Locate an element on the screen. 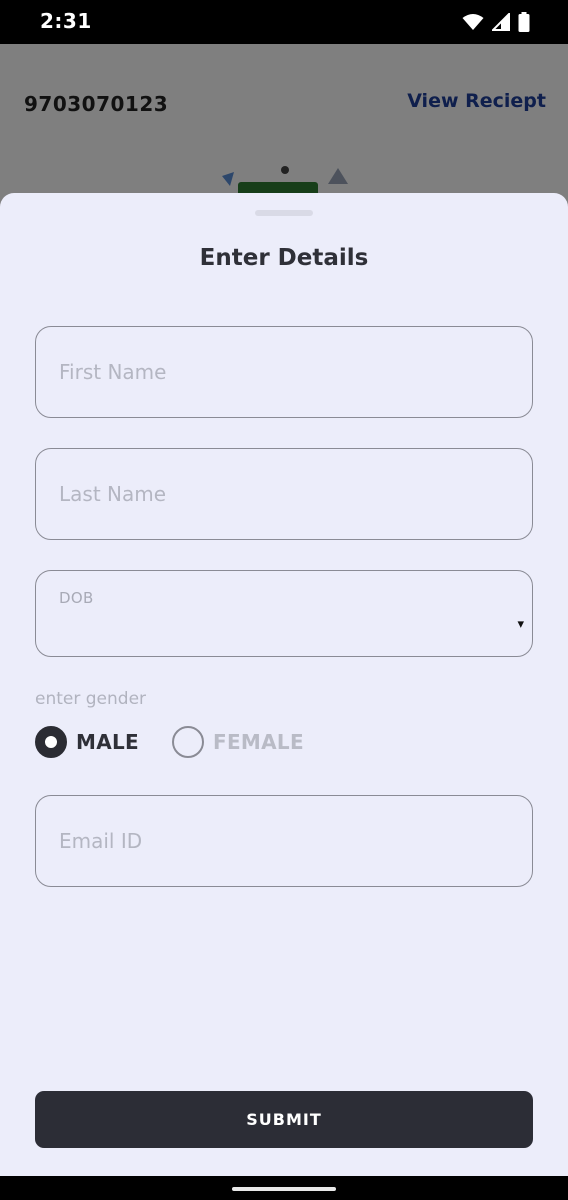 This screenshot has height=1200, width=568. last-name-field is located at coordinates (284, 494).